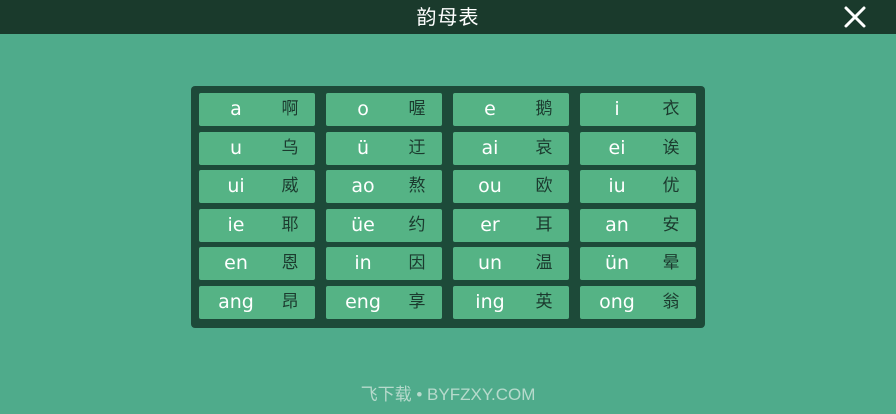 Image resolution: width=896 pixels, height=414 pixels. What do you see at coordinates (617, 263) in the screenshot?
I see `pinyin-label: ün` at bounding box center [617, 263].